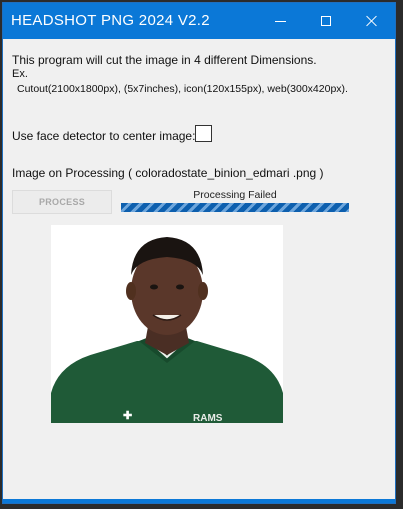 The height and width of the screenshot is (509, 403). Describe the element at coordinates (203, 133) in the screenshot. I see `face-detector-checkbox` at that location.